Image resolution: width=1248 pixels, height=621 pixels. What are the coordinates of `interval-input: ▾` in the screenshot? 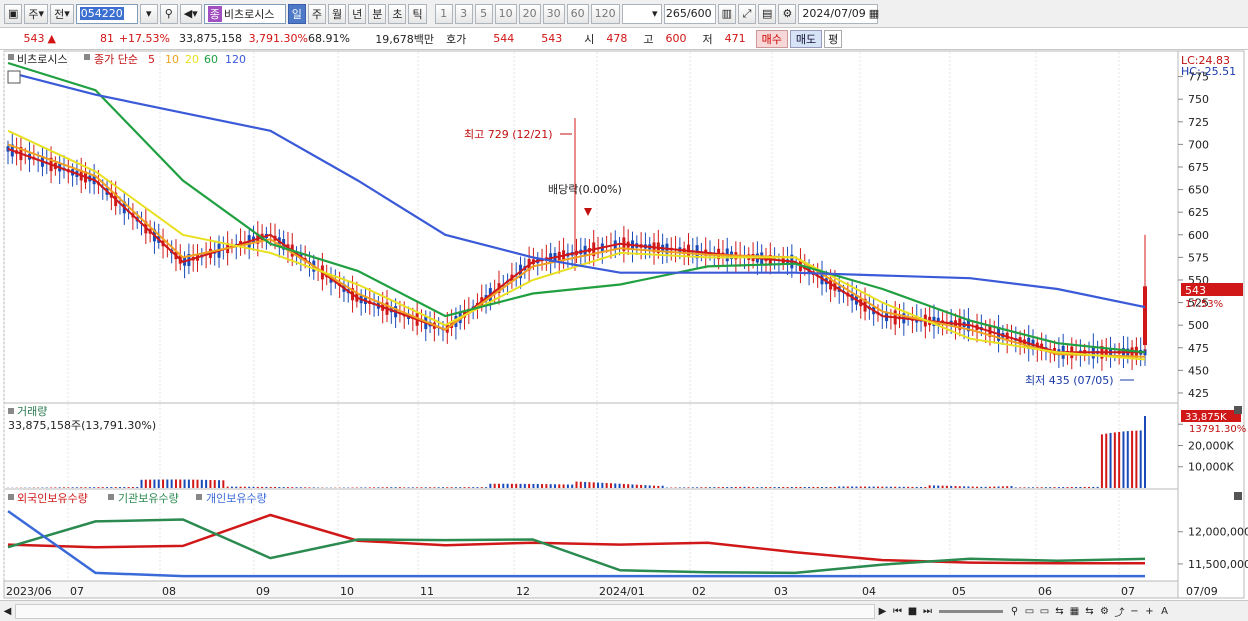 It's located at (641, 13).